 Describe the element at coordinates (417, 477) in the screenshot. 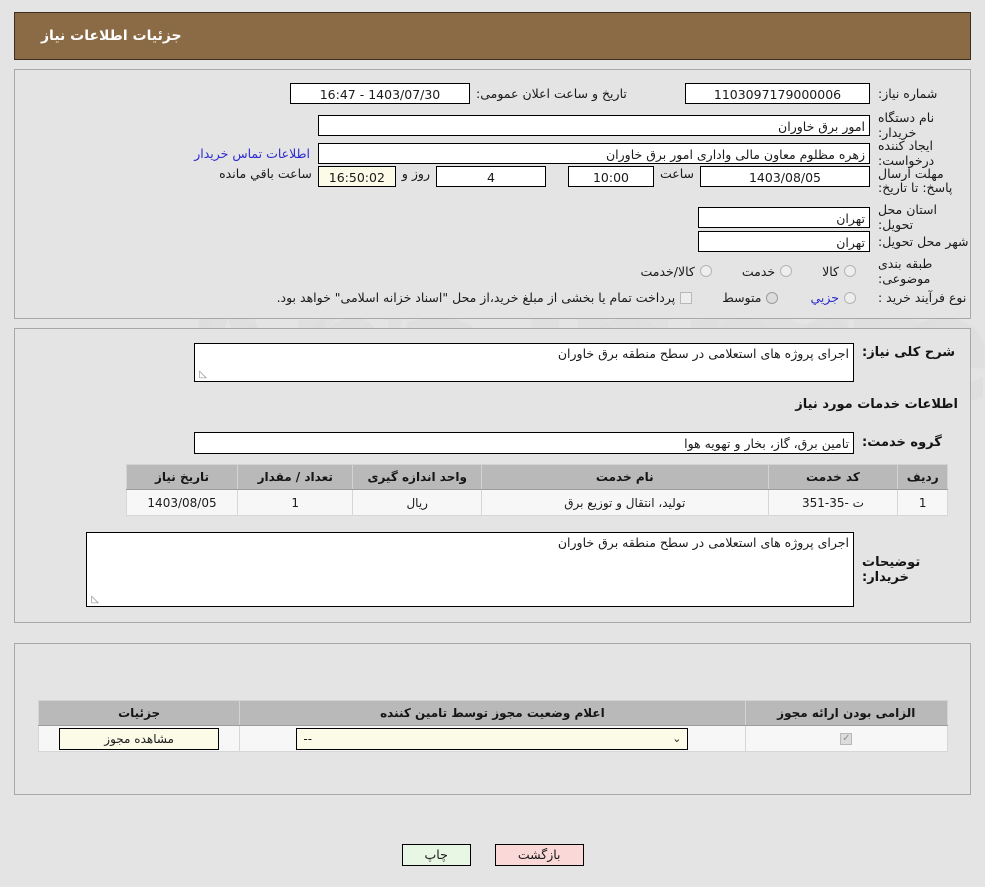

I see `col-unit: واحد اندازه گیری` at that location.